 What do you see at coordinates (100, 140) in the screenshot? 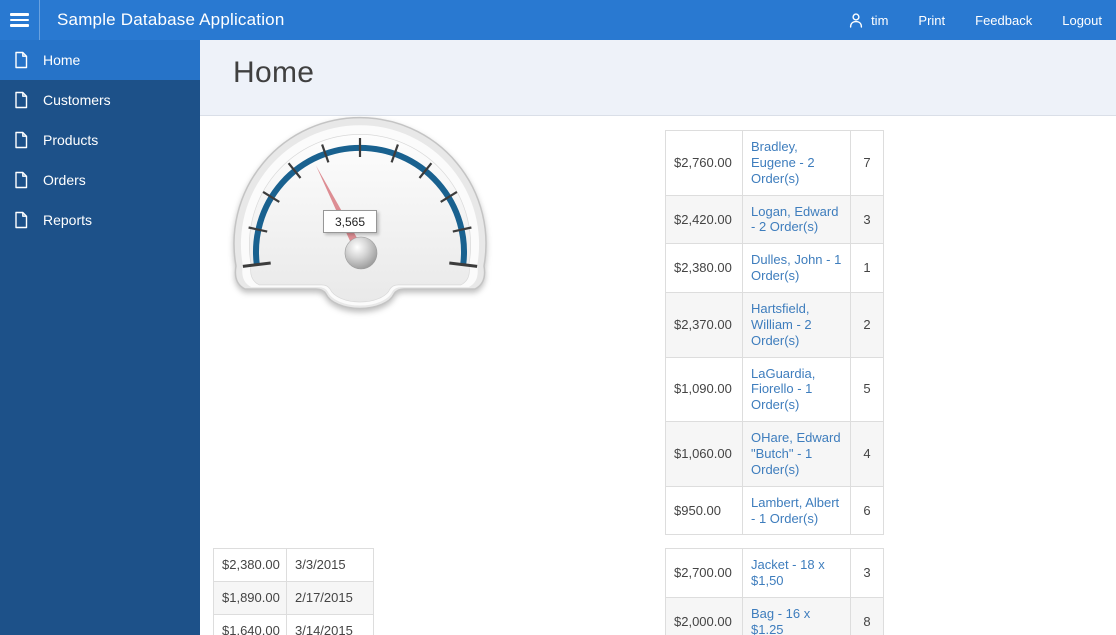
I see `sidebar-item-products: Products` at bounding box center [100, 140].